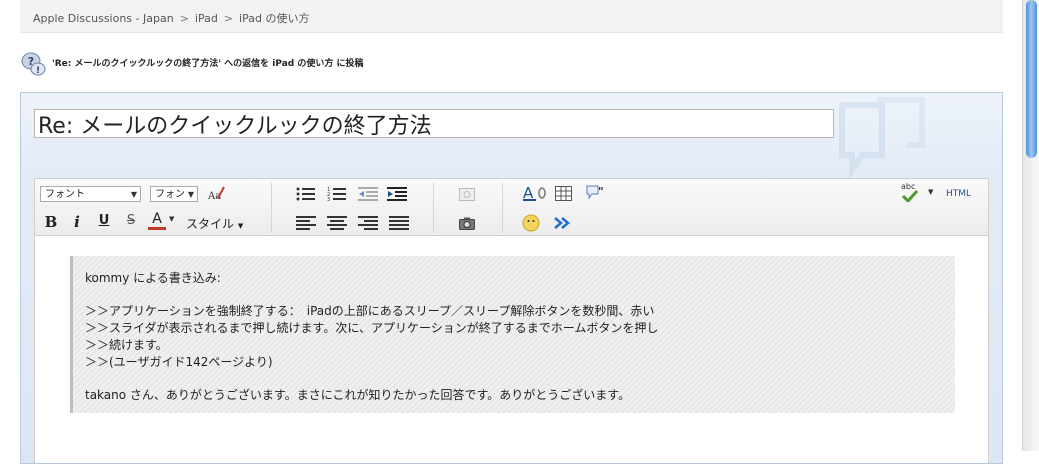  I want to click on underline-button: U, so click(104, 221).